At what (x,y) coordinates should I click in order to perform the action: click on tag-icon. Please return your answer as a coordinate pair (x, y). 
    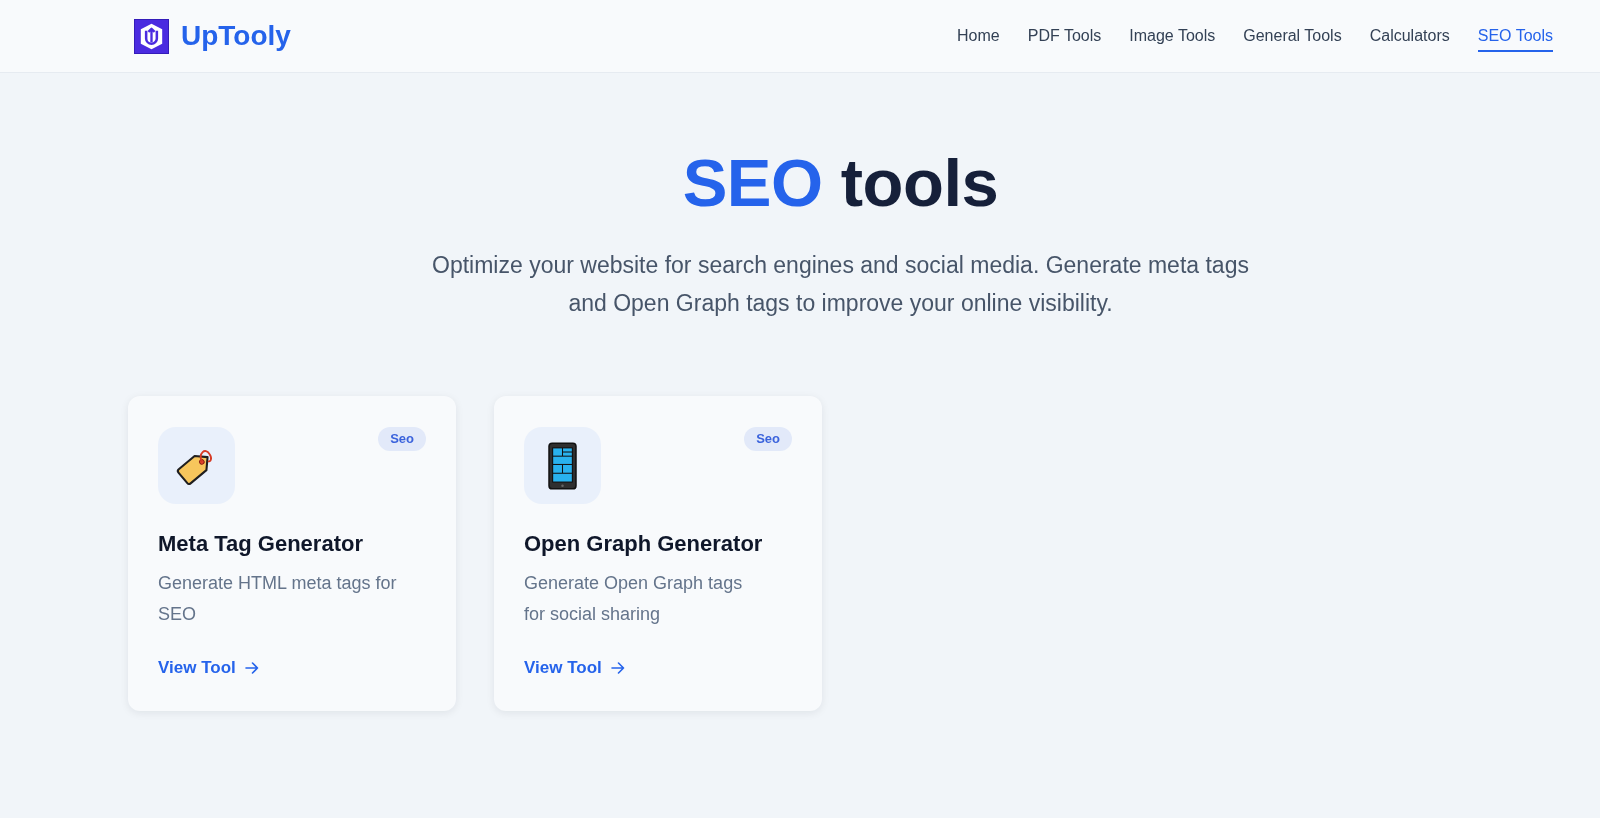
    Looking at the image, I should click on (196, 465).